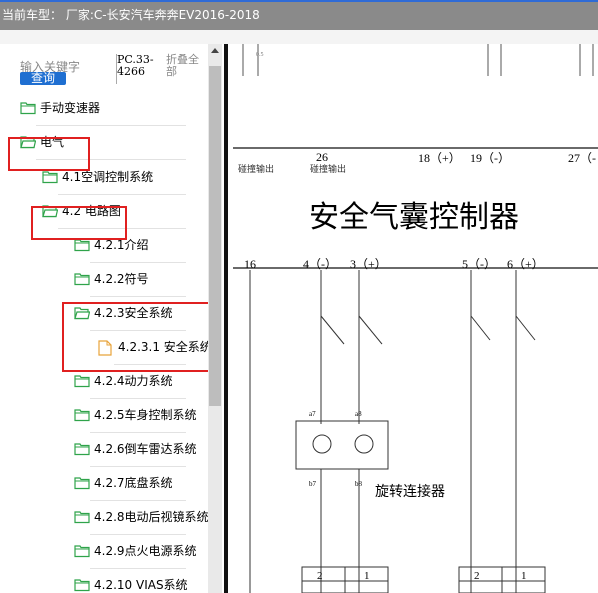 Image resolution: width=598 pixels, height=593 pixels. Describe the element at coordinates (121, 279) in the screenshot. I see `tree-item-label: 4.2.2符号` at that location.